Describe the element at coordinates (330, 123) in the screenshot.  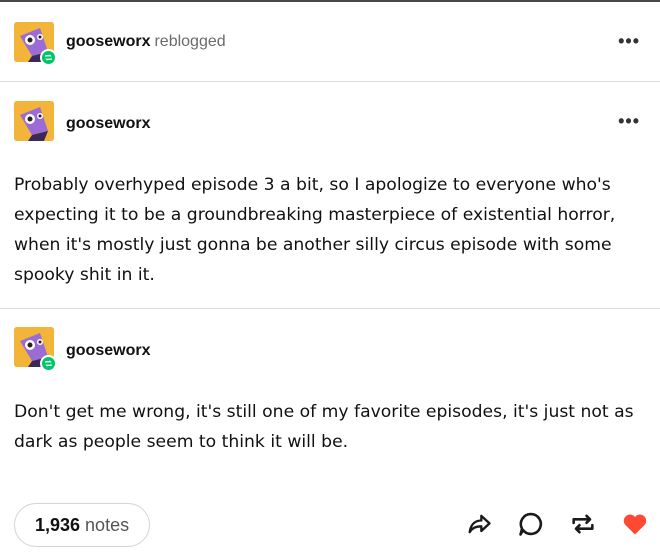
I see `post-header: gooseworx •••` at that location.